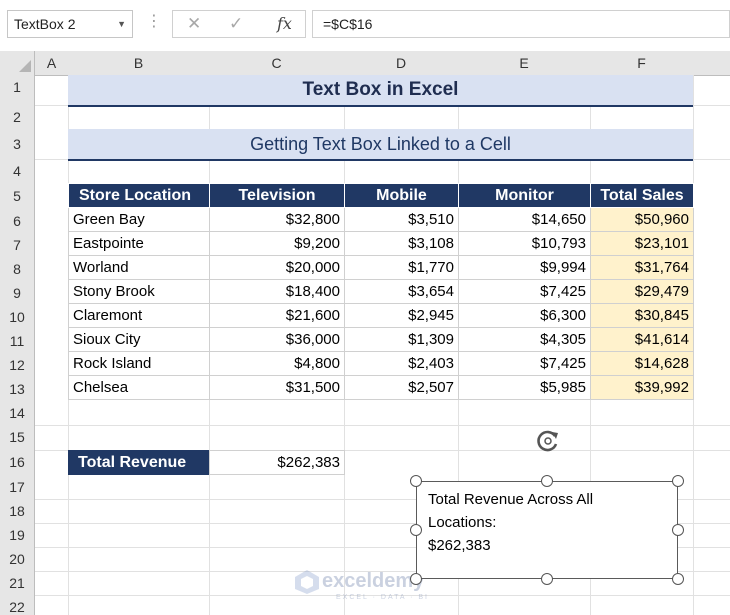 This screenshot has height=615, width=730. Describe the element at coordinates (17, 438) in the screenshot. I see `row-header: 15` at that location.